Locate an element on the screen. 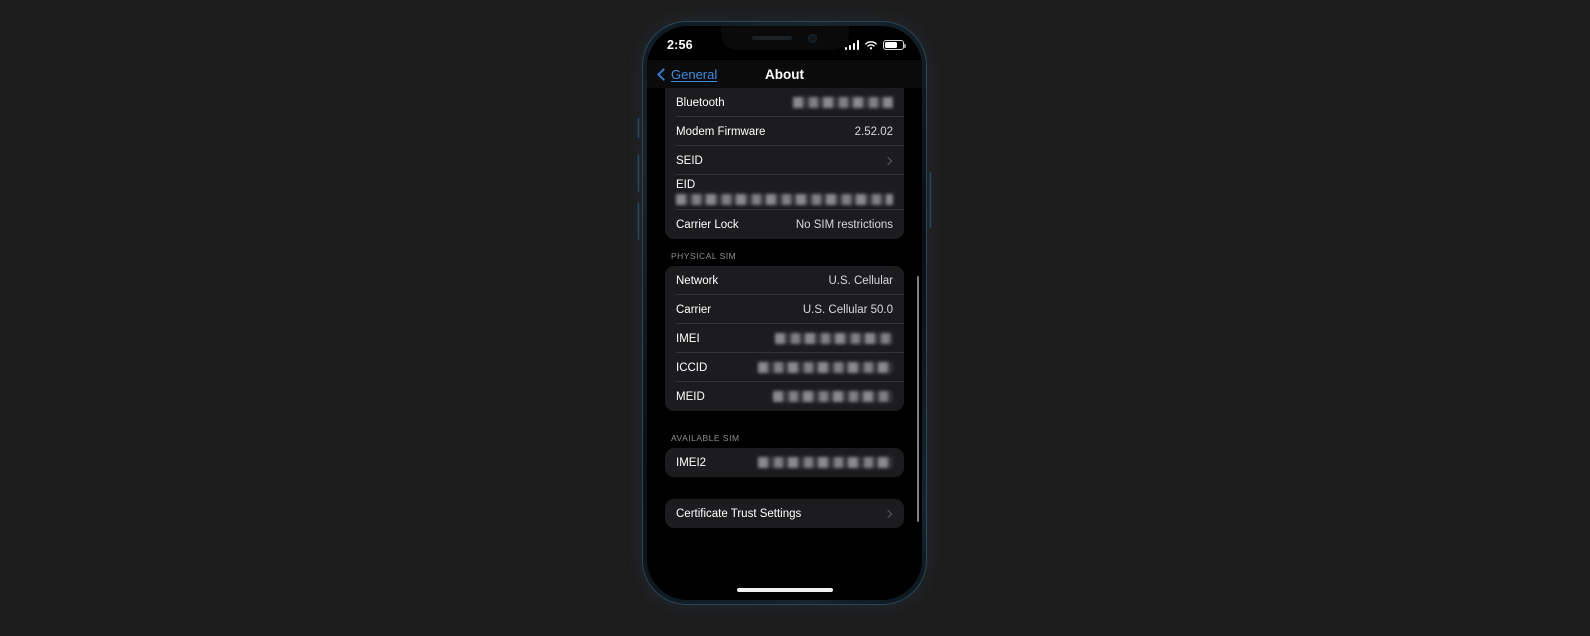  volume-up-button is located at coordinates (638, 173).